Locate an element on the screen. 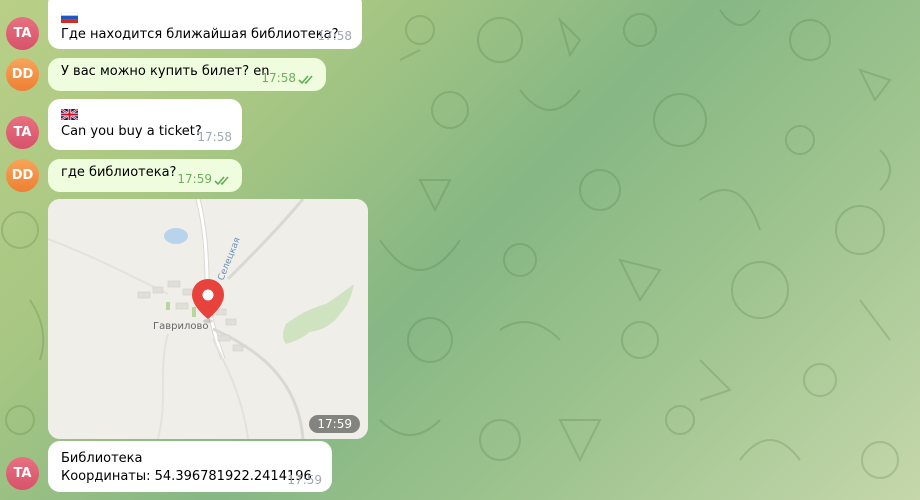  ru-flag-icon is located at coordinates (69, 17).